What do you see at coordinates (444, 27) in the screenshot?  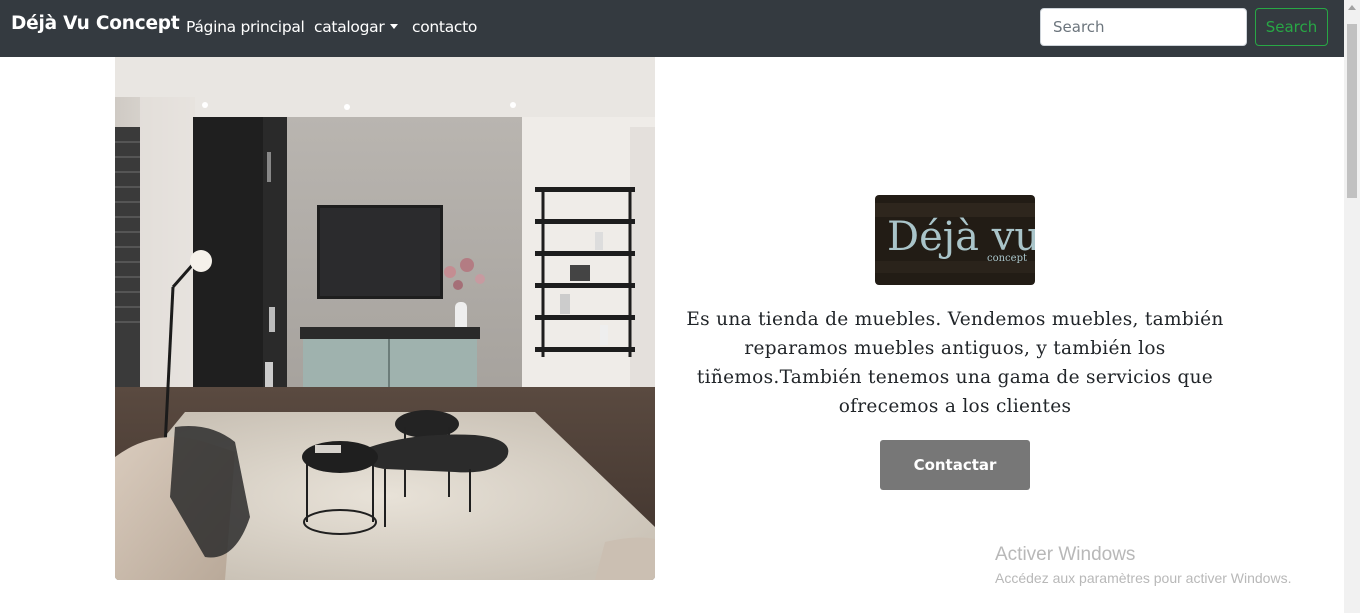 I see `nav-link-contact: contacto` at bounding box center [444, 27].